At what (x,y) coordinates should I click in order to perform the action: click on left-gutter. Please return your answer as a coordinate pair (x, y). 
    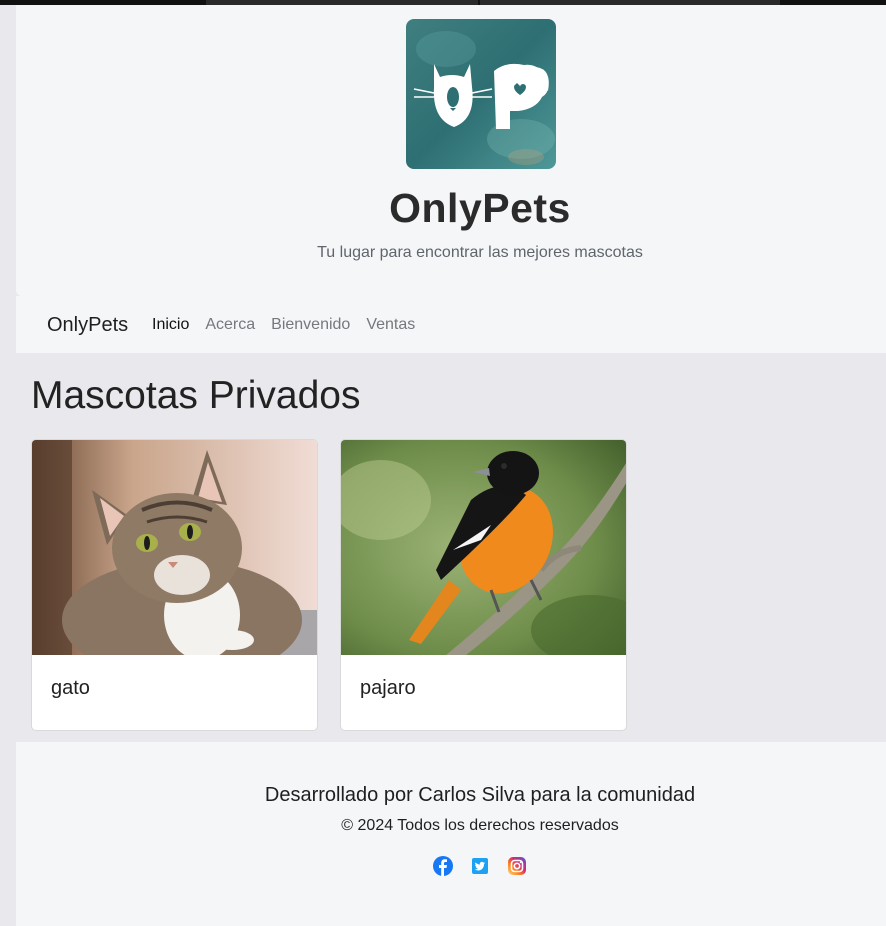
    Looking at the image, I should click on (8, 465).